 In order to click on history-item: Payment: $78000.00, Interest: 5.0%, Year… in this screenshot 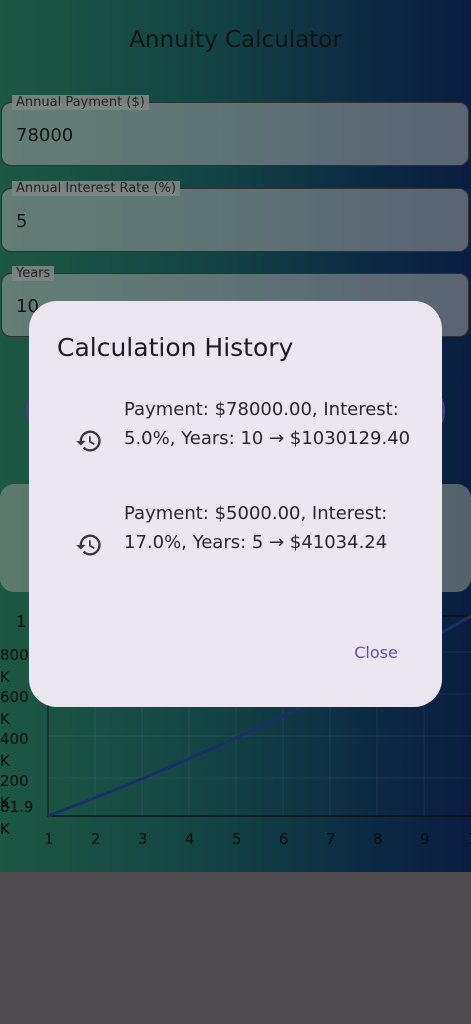, I will do `click(235, 441)`.